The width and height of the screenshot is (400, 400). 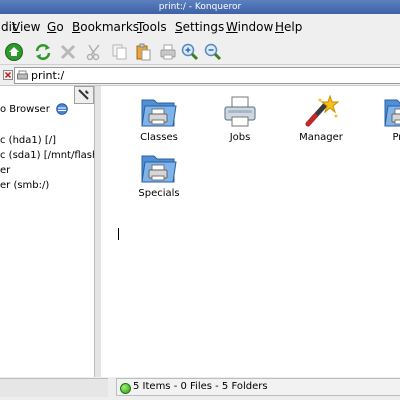 I want to click on menu-tools-label: ools, so click(x=154, y=27).